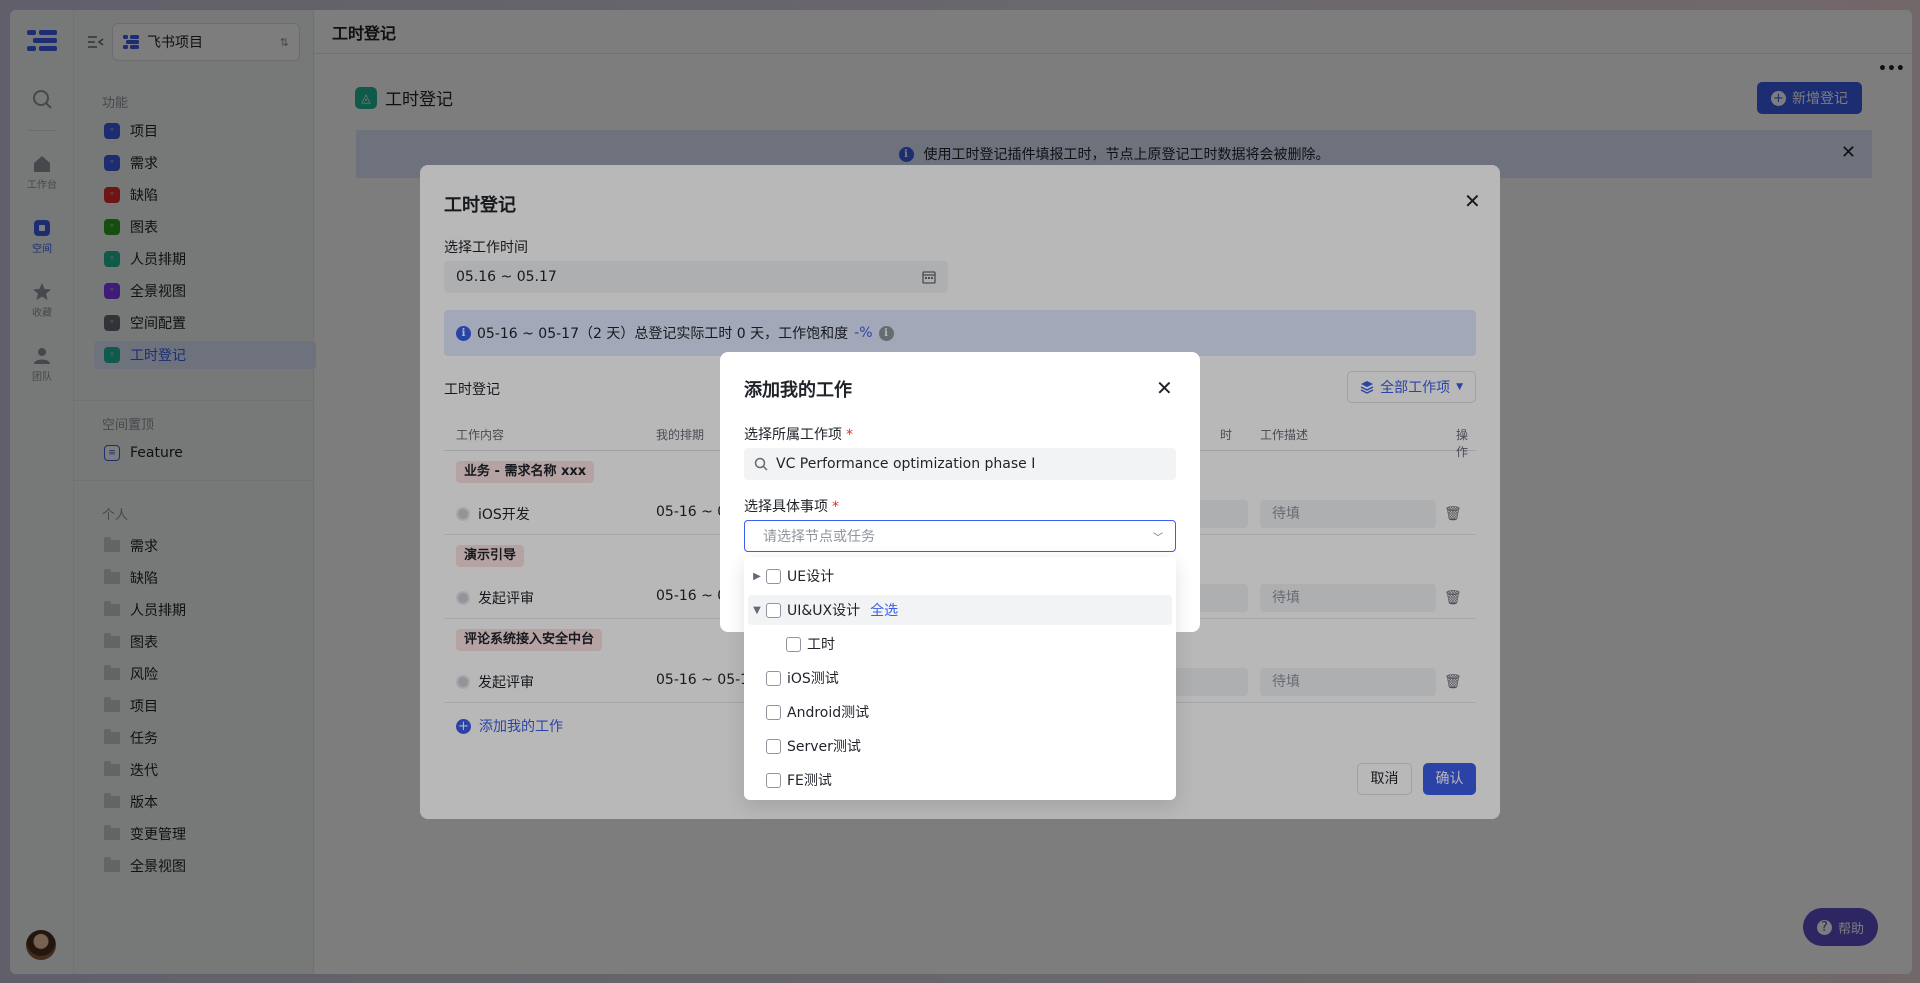  I want to click on option-hours: 工时, so click(960, 644).